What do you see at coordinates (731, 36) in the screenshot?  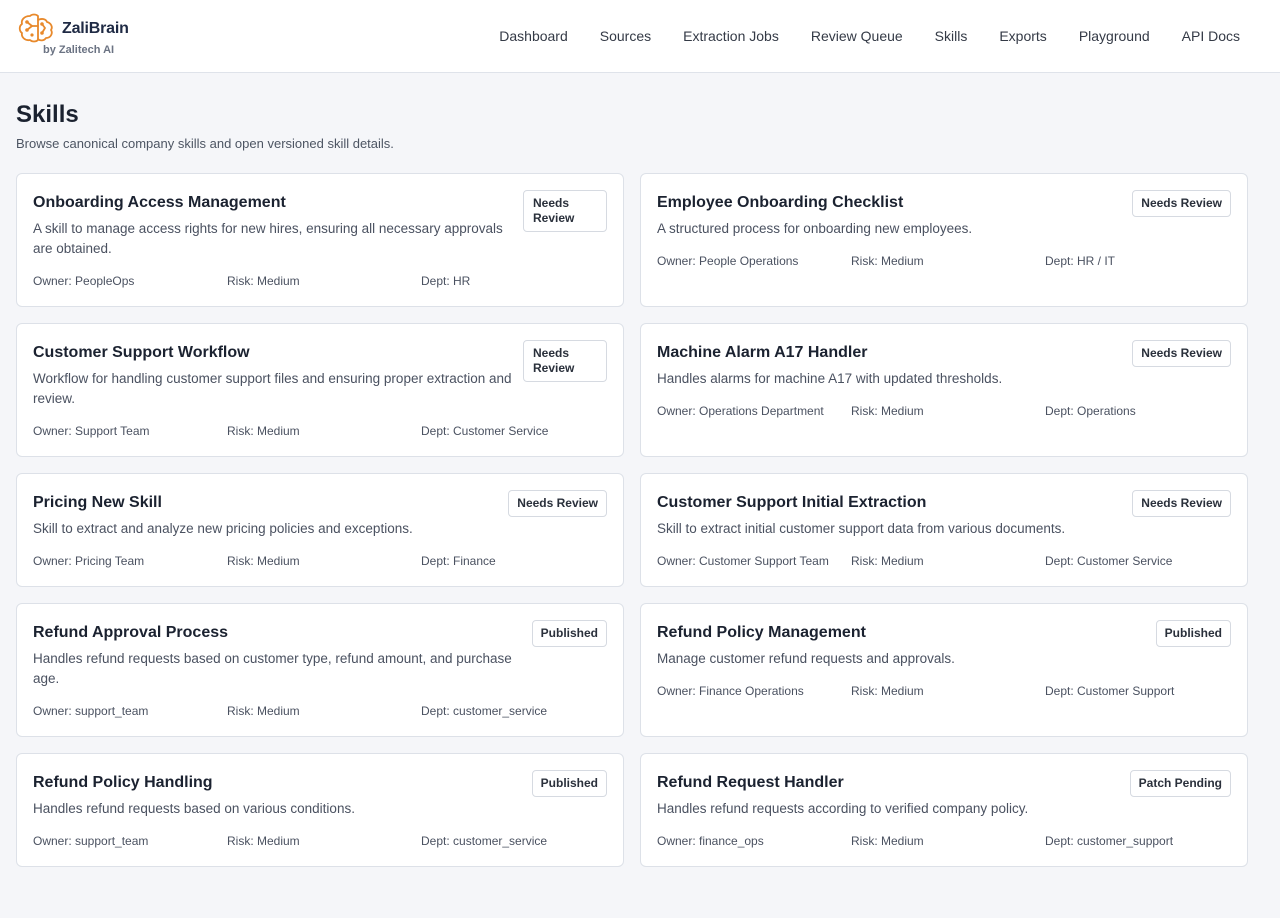 I see `nav-extraction-jobs: Extraction Jobs` at bounding box center [731, 36].